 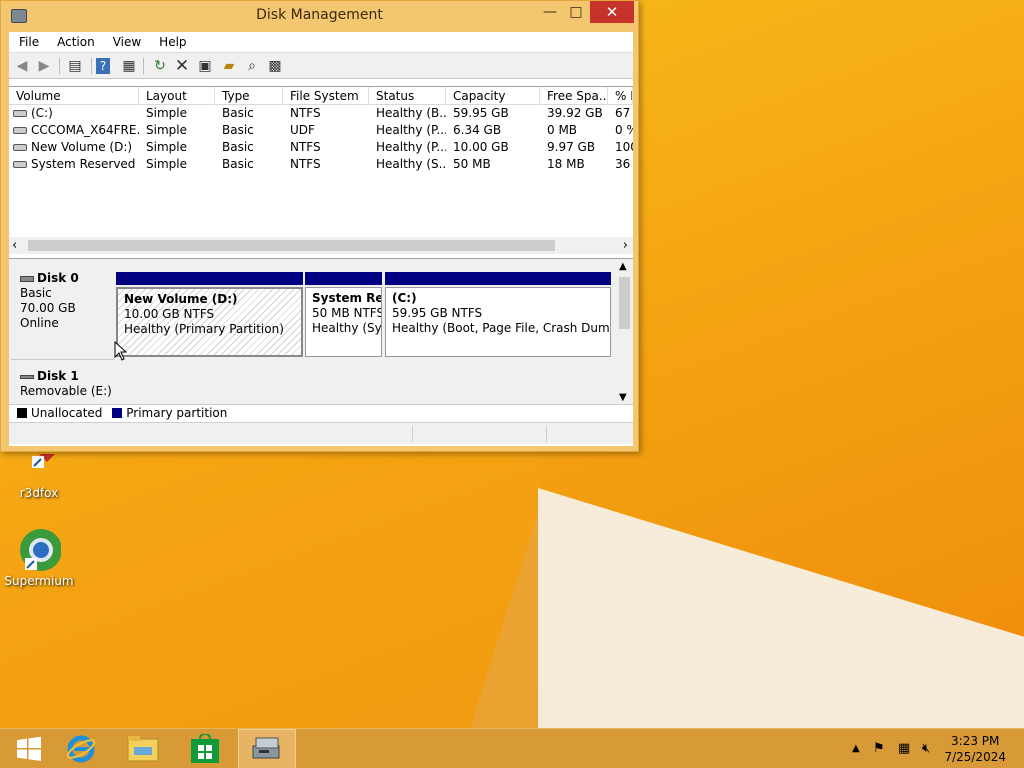 I want to click on percent-free-cell: 67, so click(x=623, y=113).